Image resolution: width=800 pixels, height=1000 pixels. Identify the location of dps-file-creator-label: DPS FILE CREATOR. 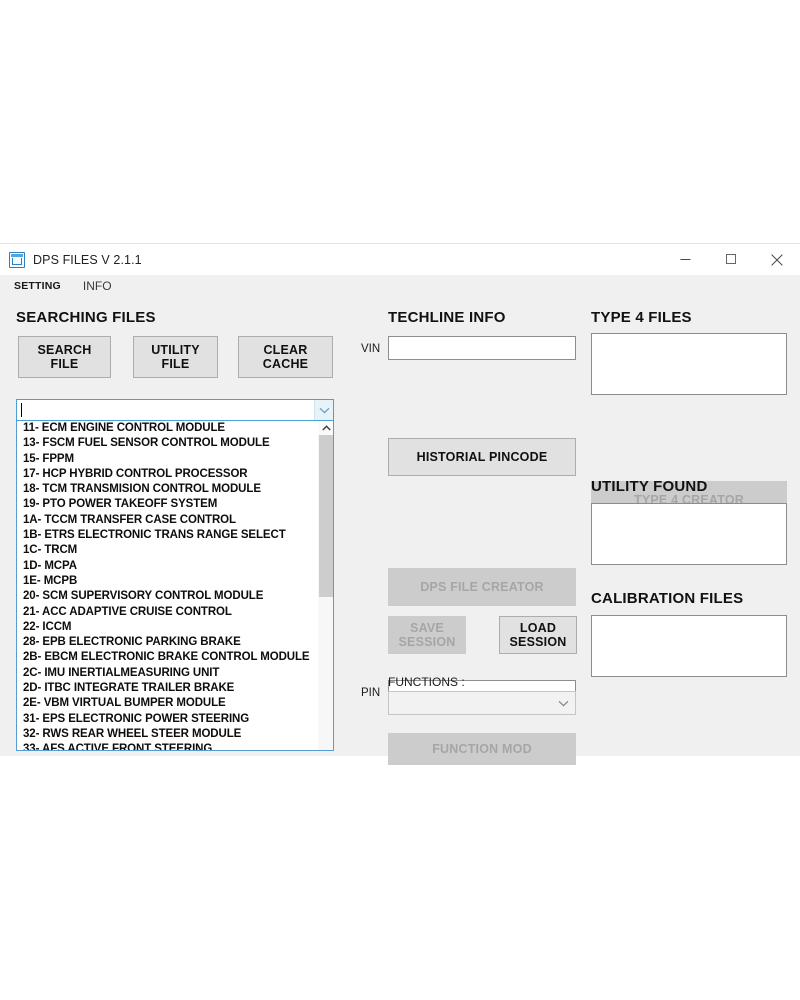
(482, 586).